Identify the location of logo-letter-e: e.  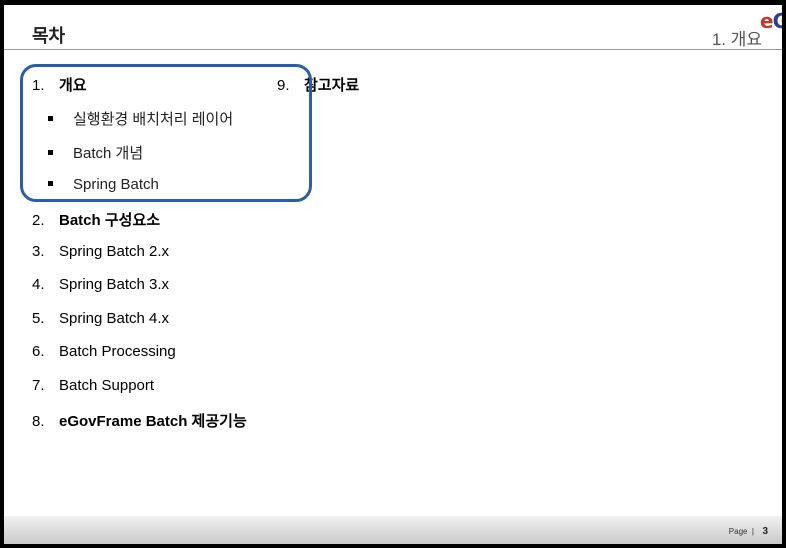
(767, 21).